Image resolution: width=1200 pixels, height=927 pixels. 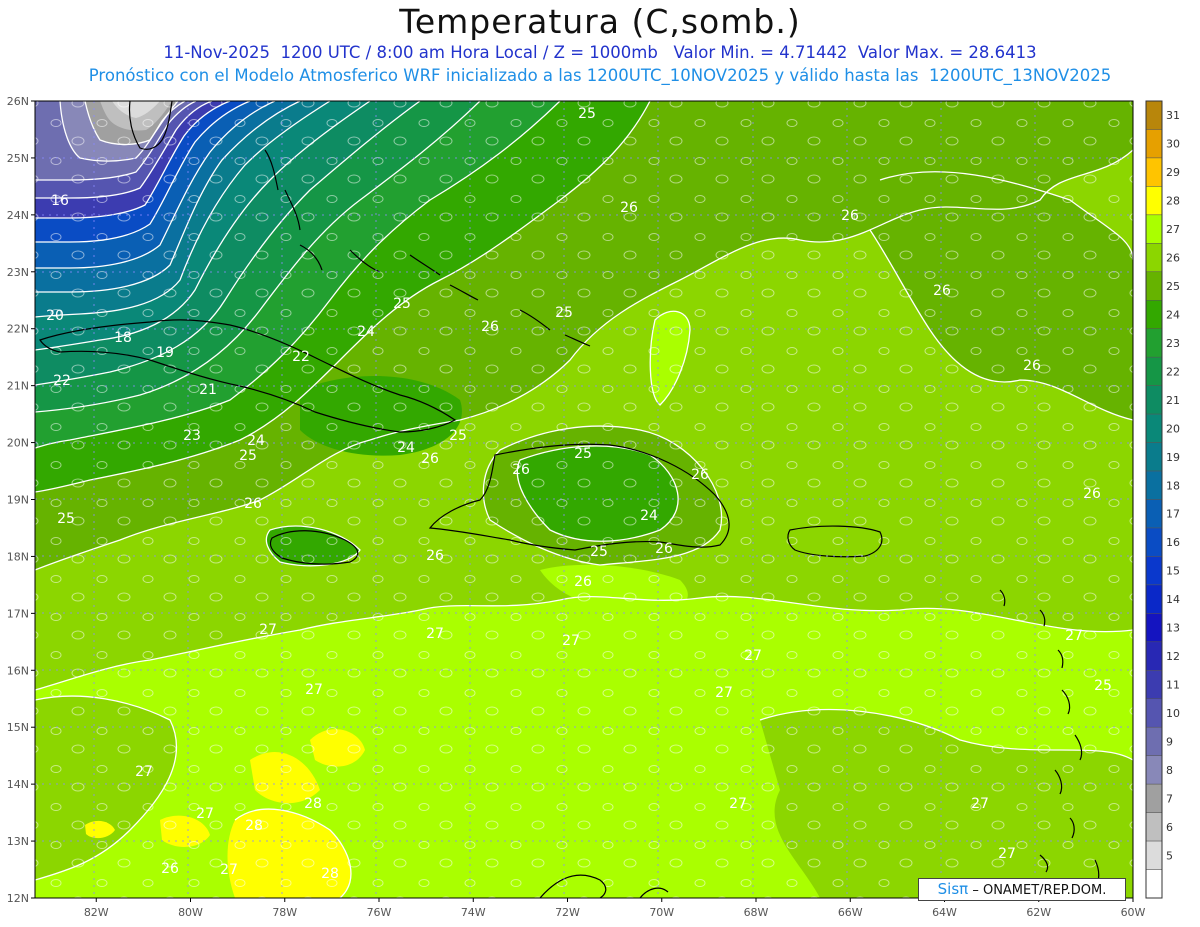 What do you see at coordinates (1173, 713) in the screenshot?
I see `colorbar-label: 10` at bounding box center [1173, 713].